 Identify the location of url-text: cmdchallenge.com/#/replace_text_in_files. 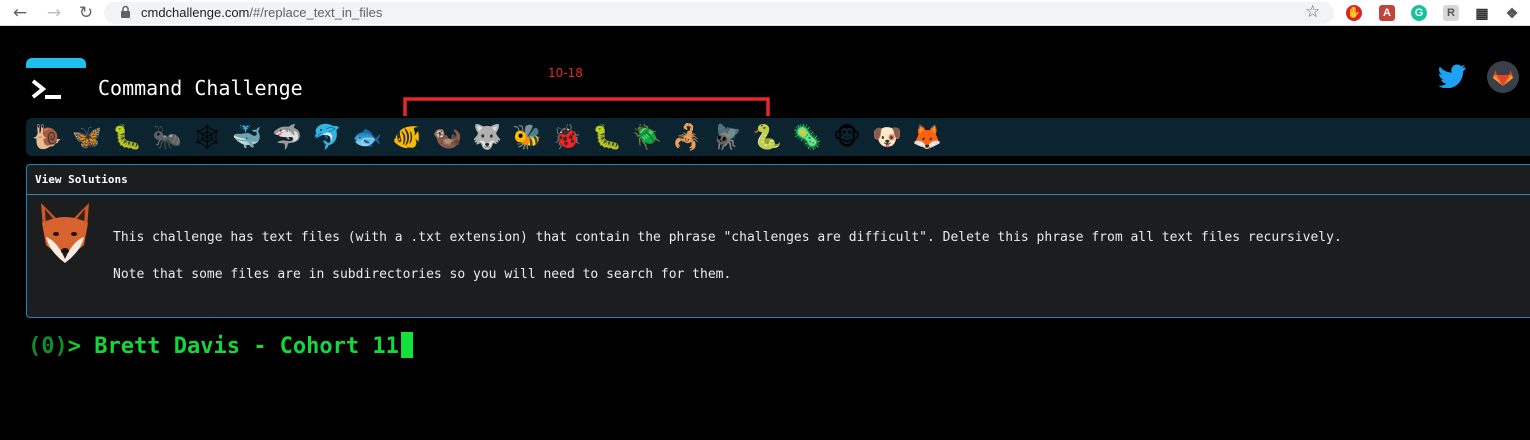
(261, 13).